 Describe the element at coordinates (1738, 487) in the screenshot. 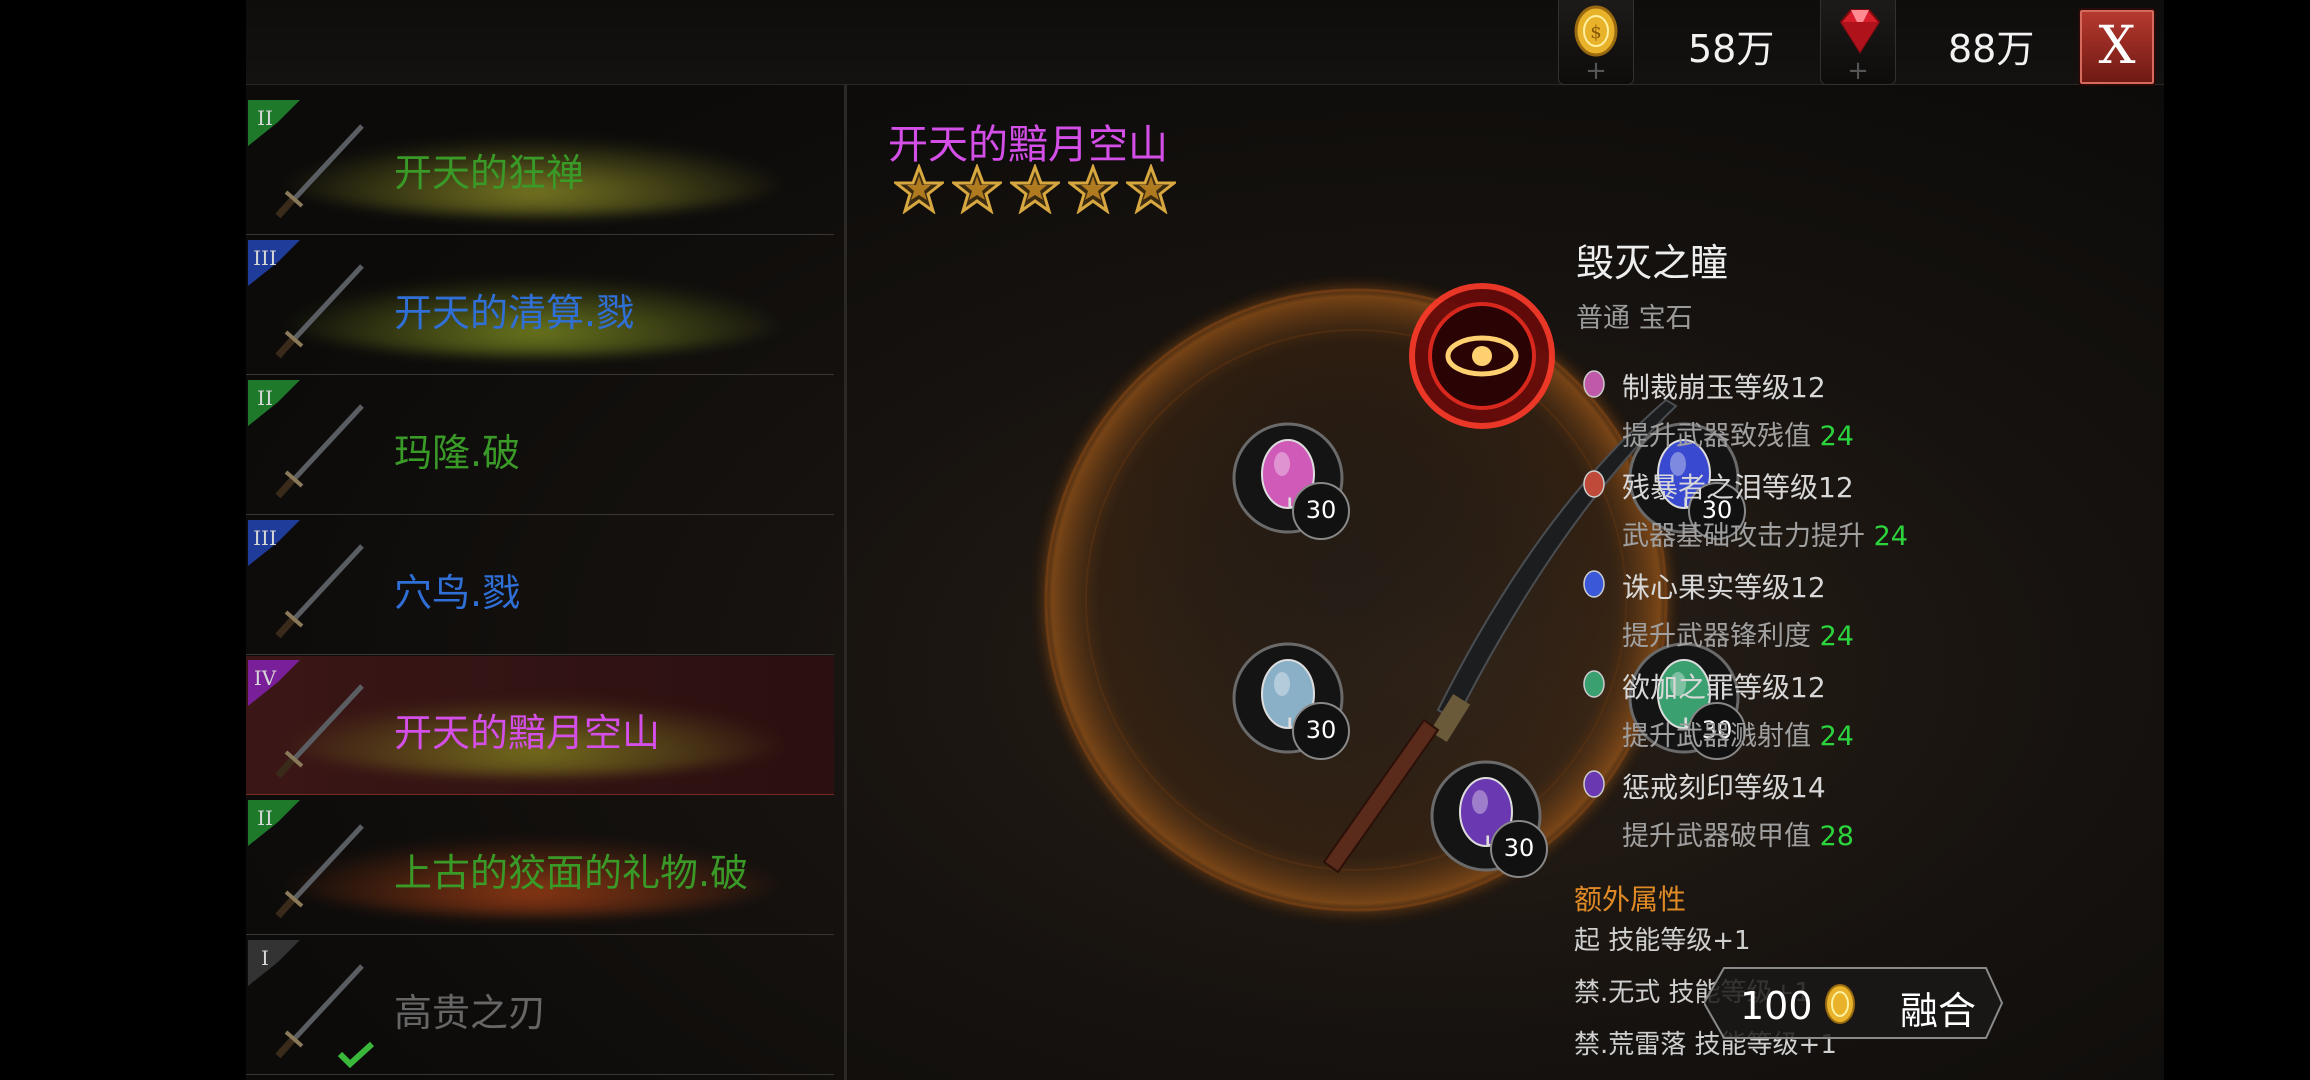

I see `stat-name: 残暴者之泪等级12` at that location.